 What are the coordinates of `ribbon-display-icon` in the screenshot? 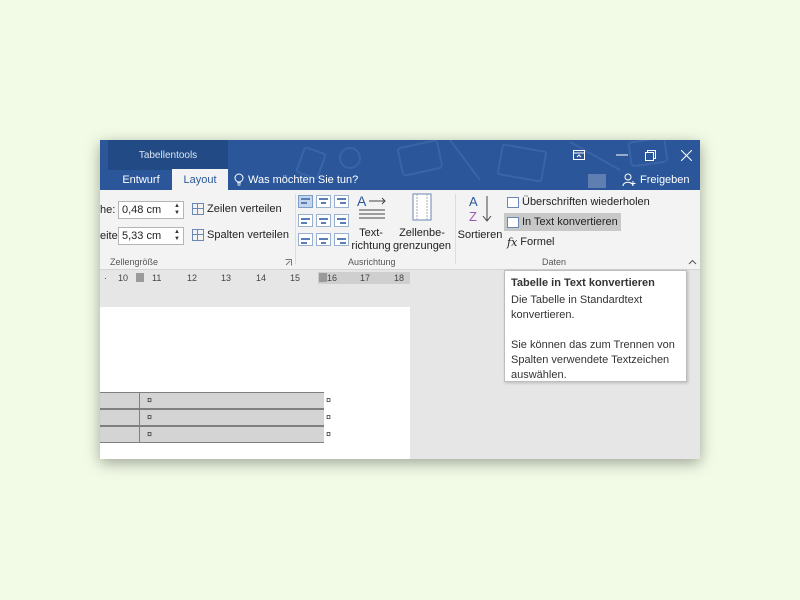 It's located at (579, 155).